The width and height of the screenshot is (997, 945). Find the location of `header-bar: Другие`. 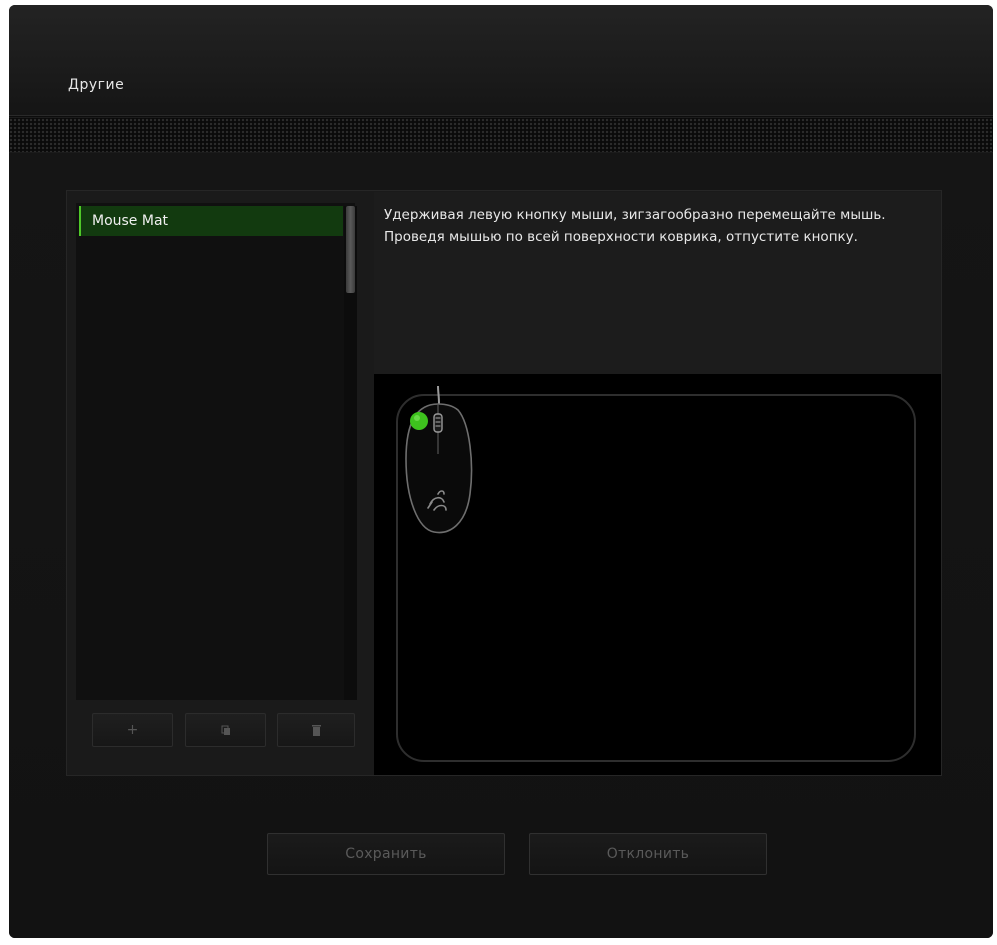

header-bar: Другие is located at coordinates (501, 60).